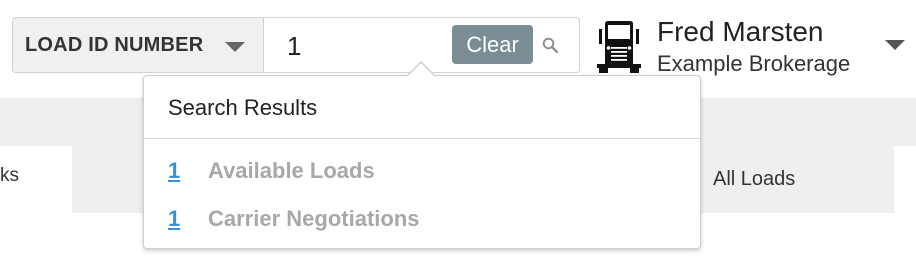 This screenshot has height=274, width=916. I want to click on user-name: Fred Marsten, so click(740, 32).